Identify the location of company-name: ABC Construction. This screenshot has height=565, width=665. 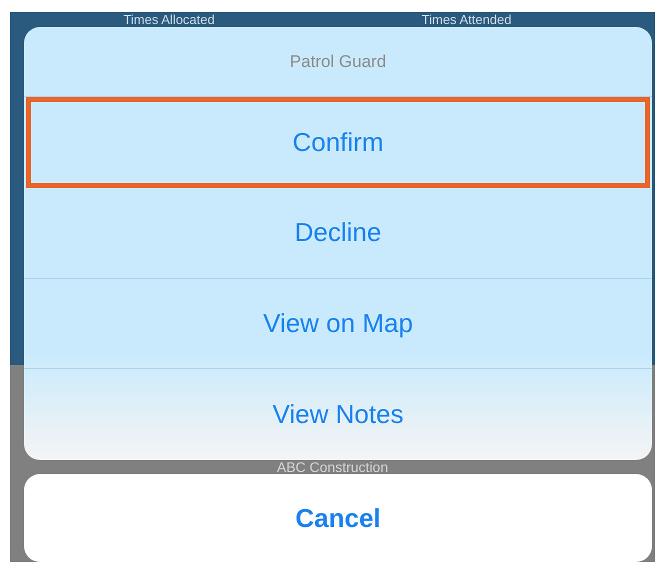
(332, 467).